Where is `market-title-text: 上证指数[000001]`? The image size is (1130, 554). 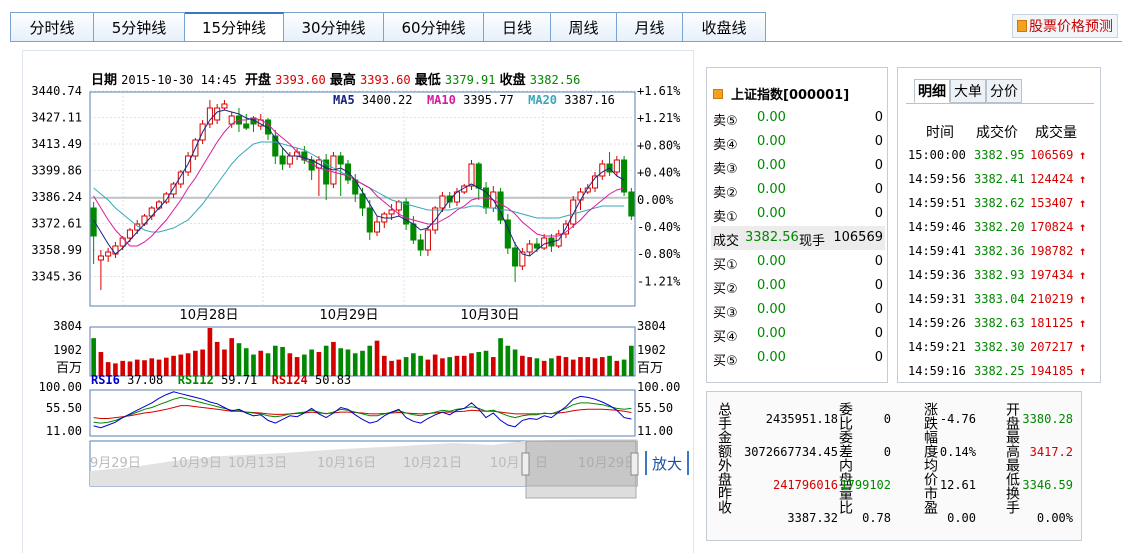 market-title-text: 上证指数[000001] is located at coordinates (790, 95).